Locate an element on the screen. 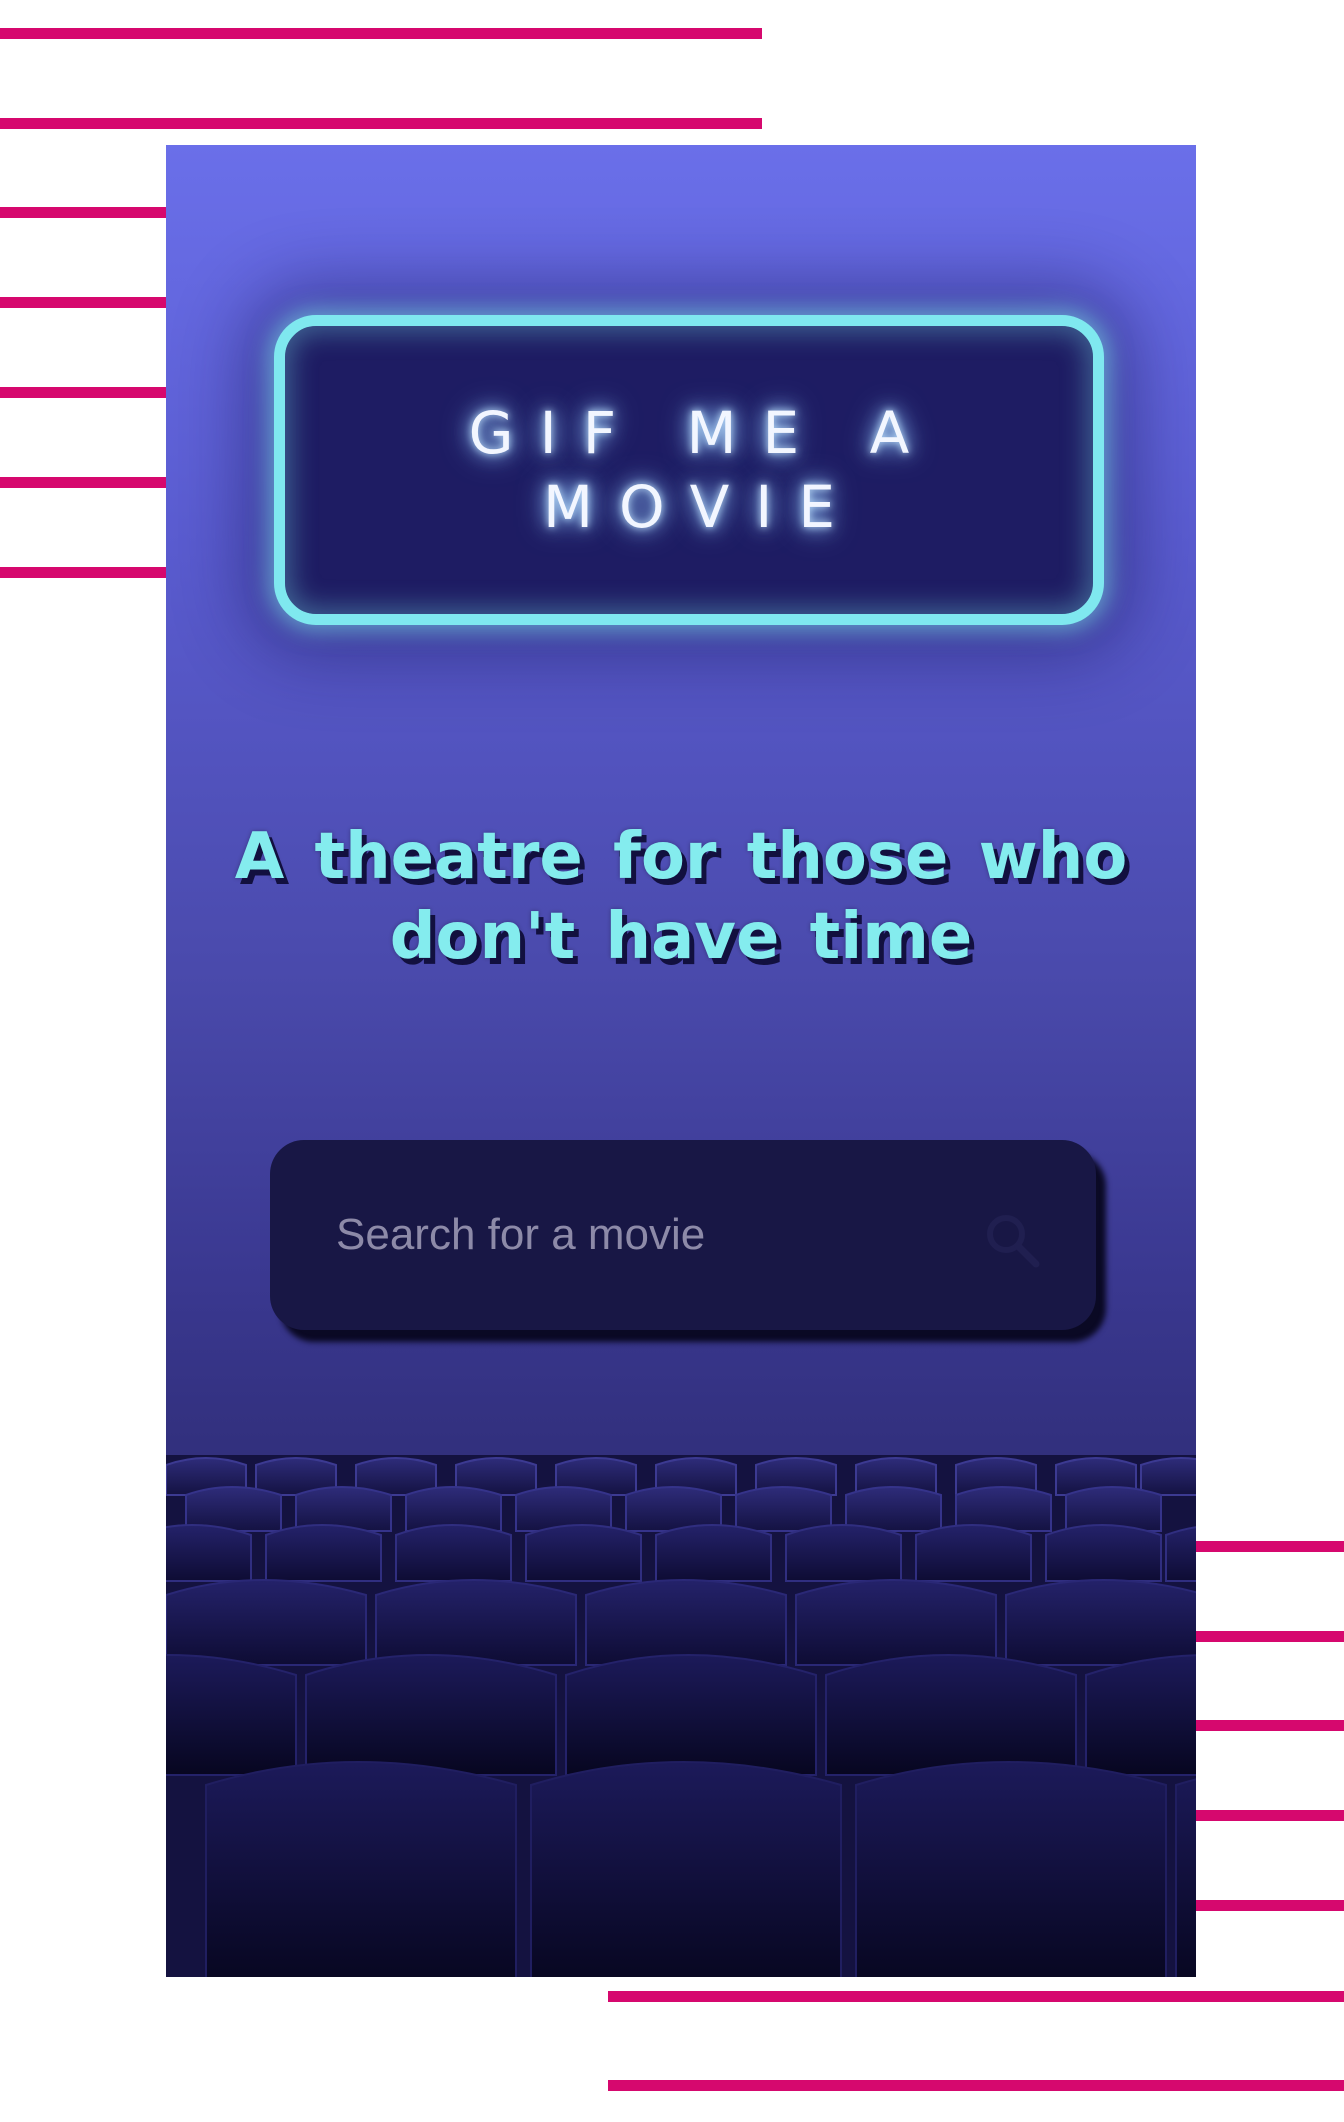 The image size is (1344, 2122). neon-logo-sign: GIF ME A MOVIE is located at coordinates (689, 470).